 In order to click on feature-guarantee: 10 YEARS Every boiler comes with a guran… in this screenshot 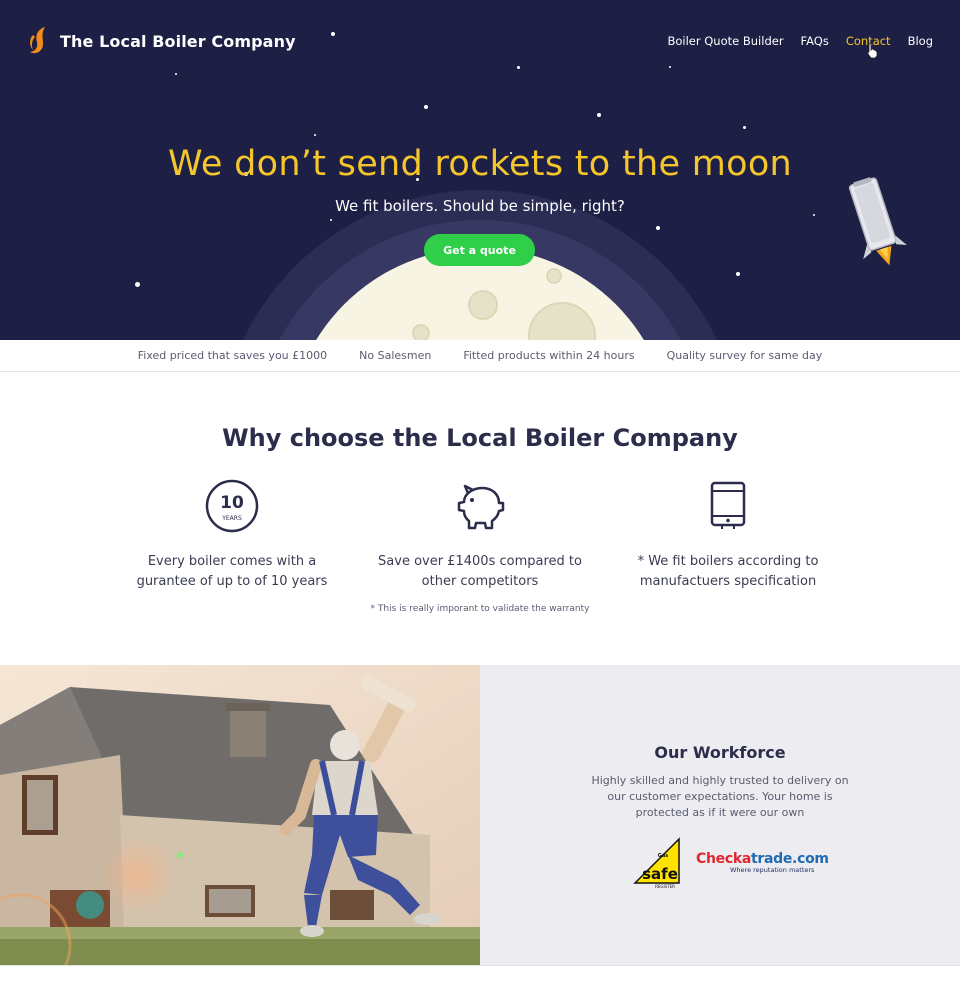, I will do `click(232, 535)`.